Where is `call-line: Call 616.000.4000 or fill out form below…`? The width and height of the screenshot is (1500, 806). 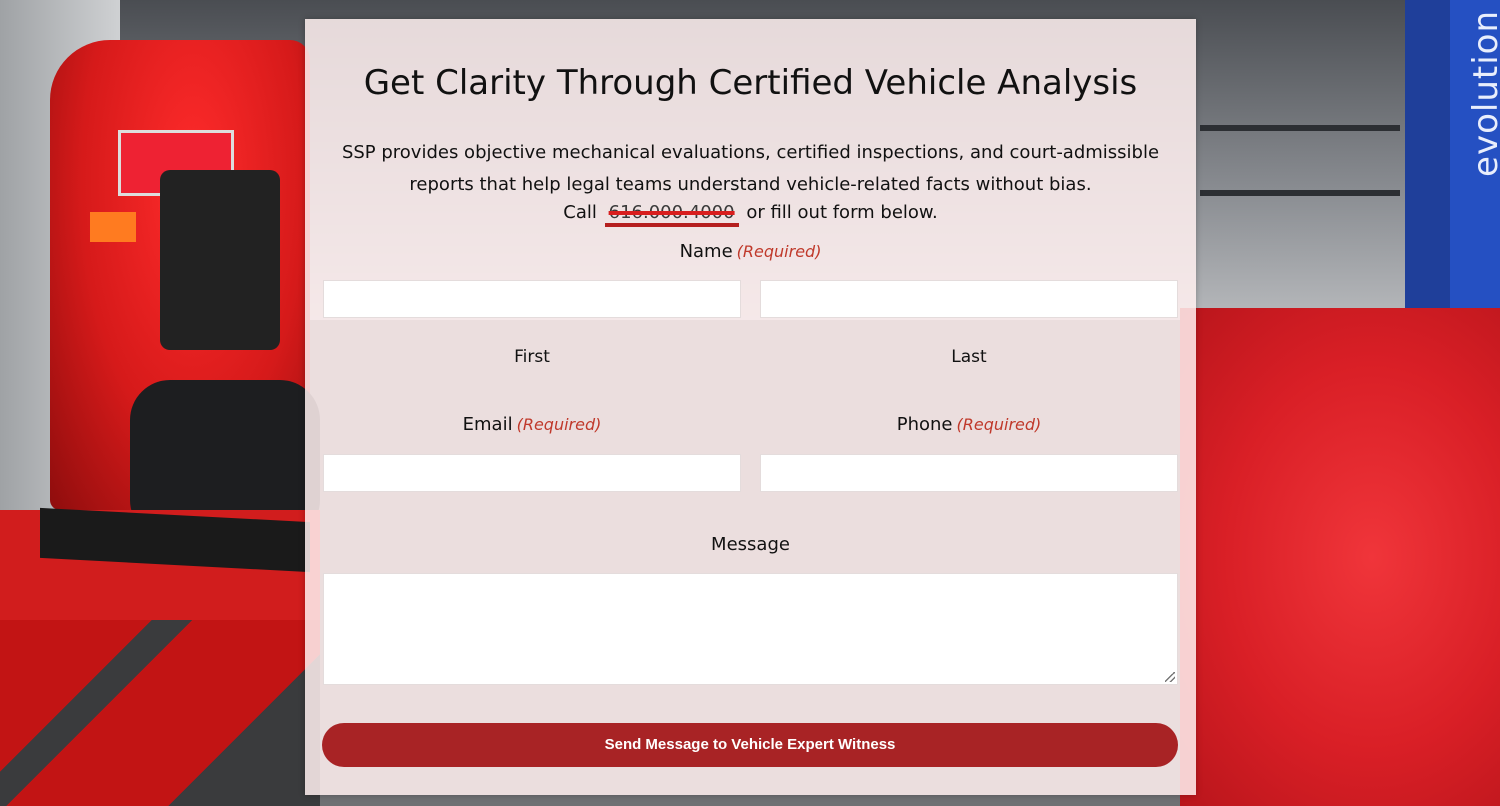 call-line: Call 616.000.4000 or fill out form below… is located at coordinates (750, 214).